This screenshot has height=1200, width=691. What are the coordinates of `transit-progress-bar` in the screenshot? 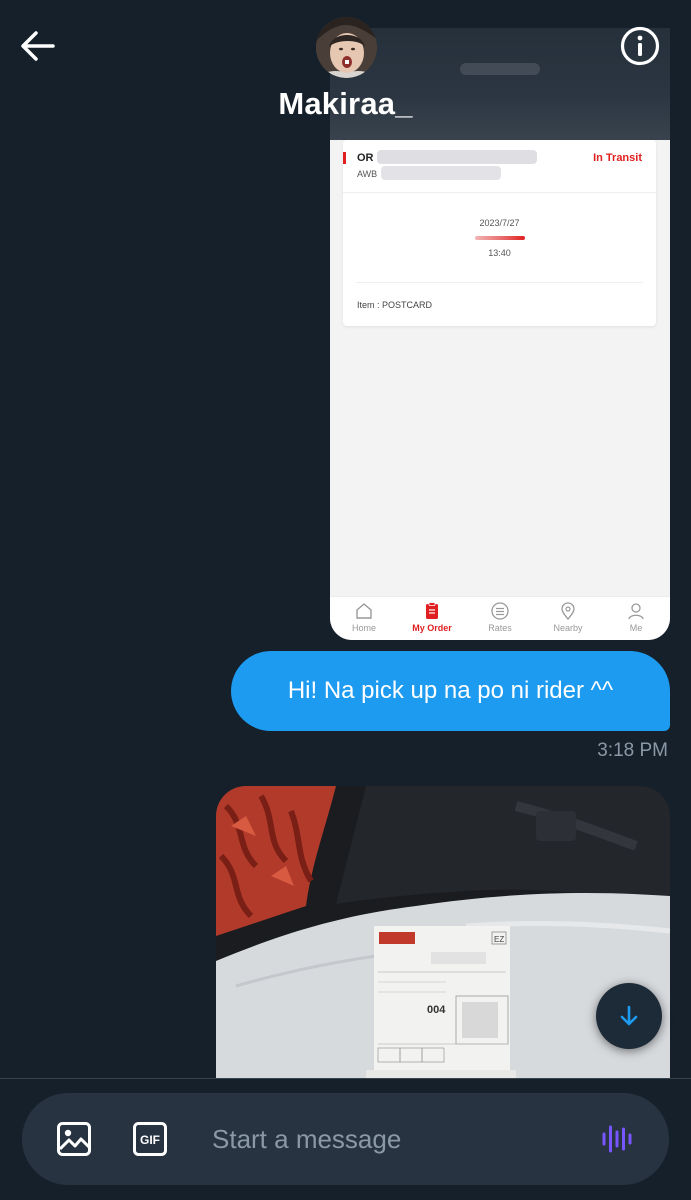 It's located at (500, 238).